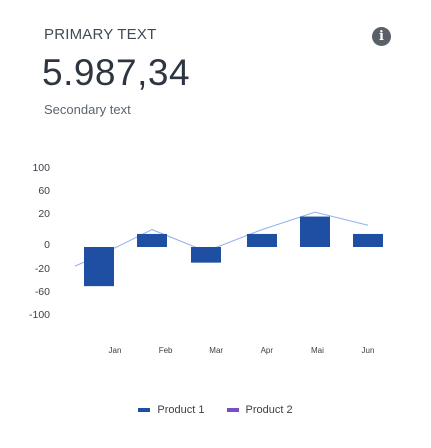 The width and height of the screenshot is (431, 448). What do you see at coordinates (368, 350) in the screenshot?
I see `x-tick-label: Jun` at bounding box center [368, 350].